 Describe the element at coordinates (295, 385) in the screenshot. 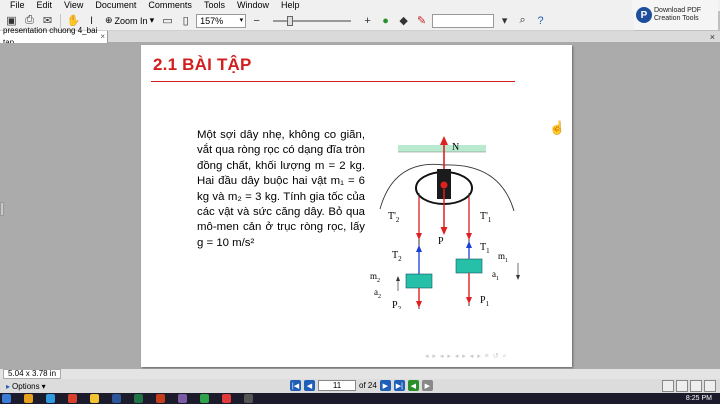

I see `first-page-icon: |◀` at that location.